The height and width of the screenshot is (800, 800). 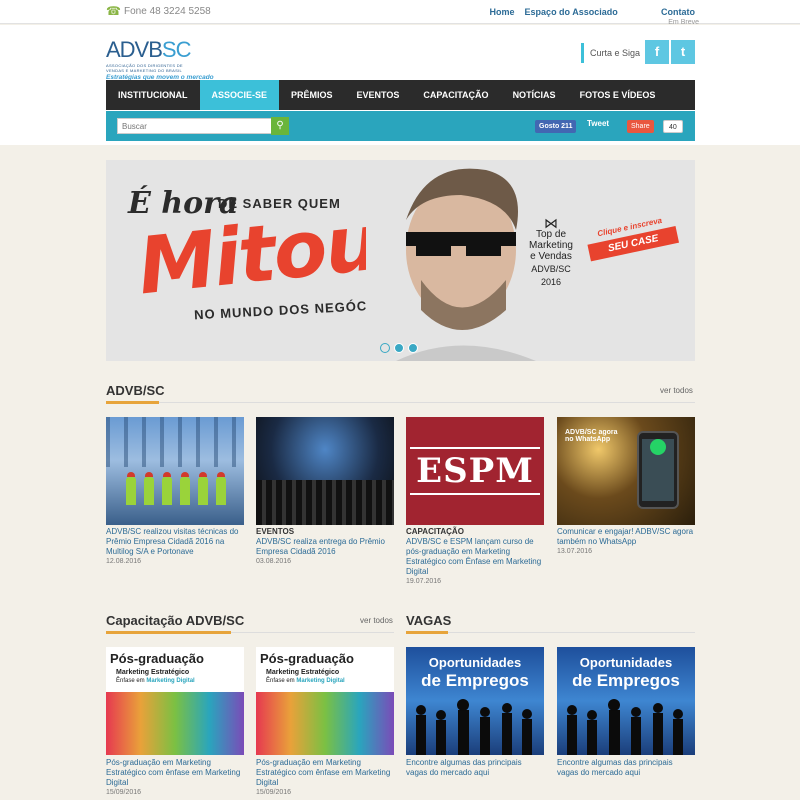 What do you see at coordinates (676, 390) in the screenshot?
I see `advb-ver-todos: ver todos` at bounding box center [676, 390].